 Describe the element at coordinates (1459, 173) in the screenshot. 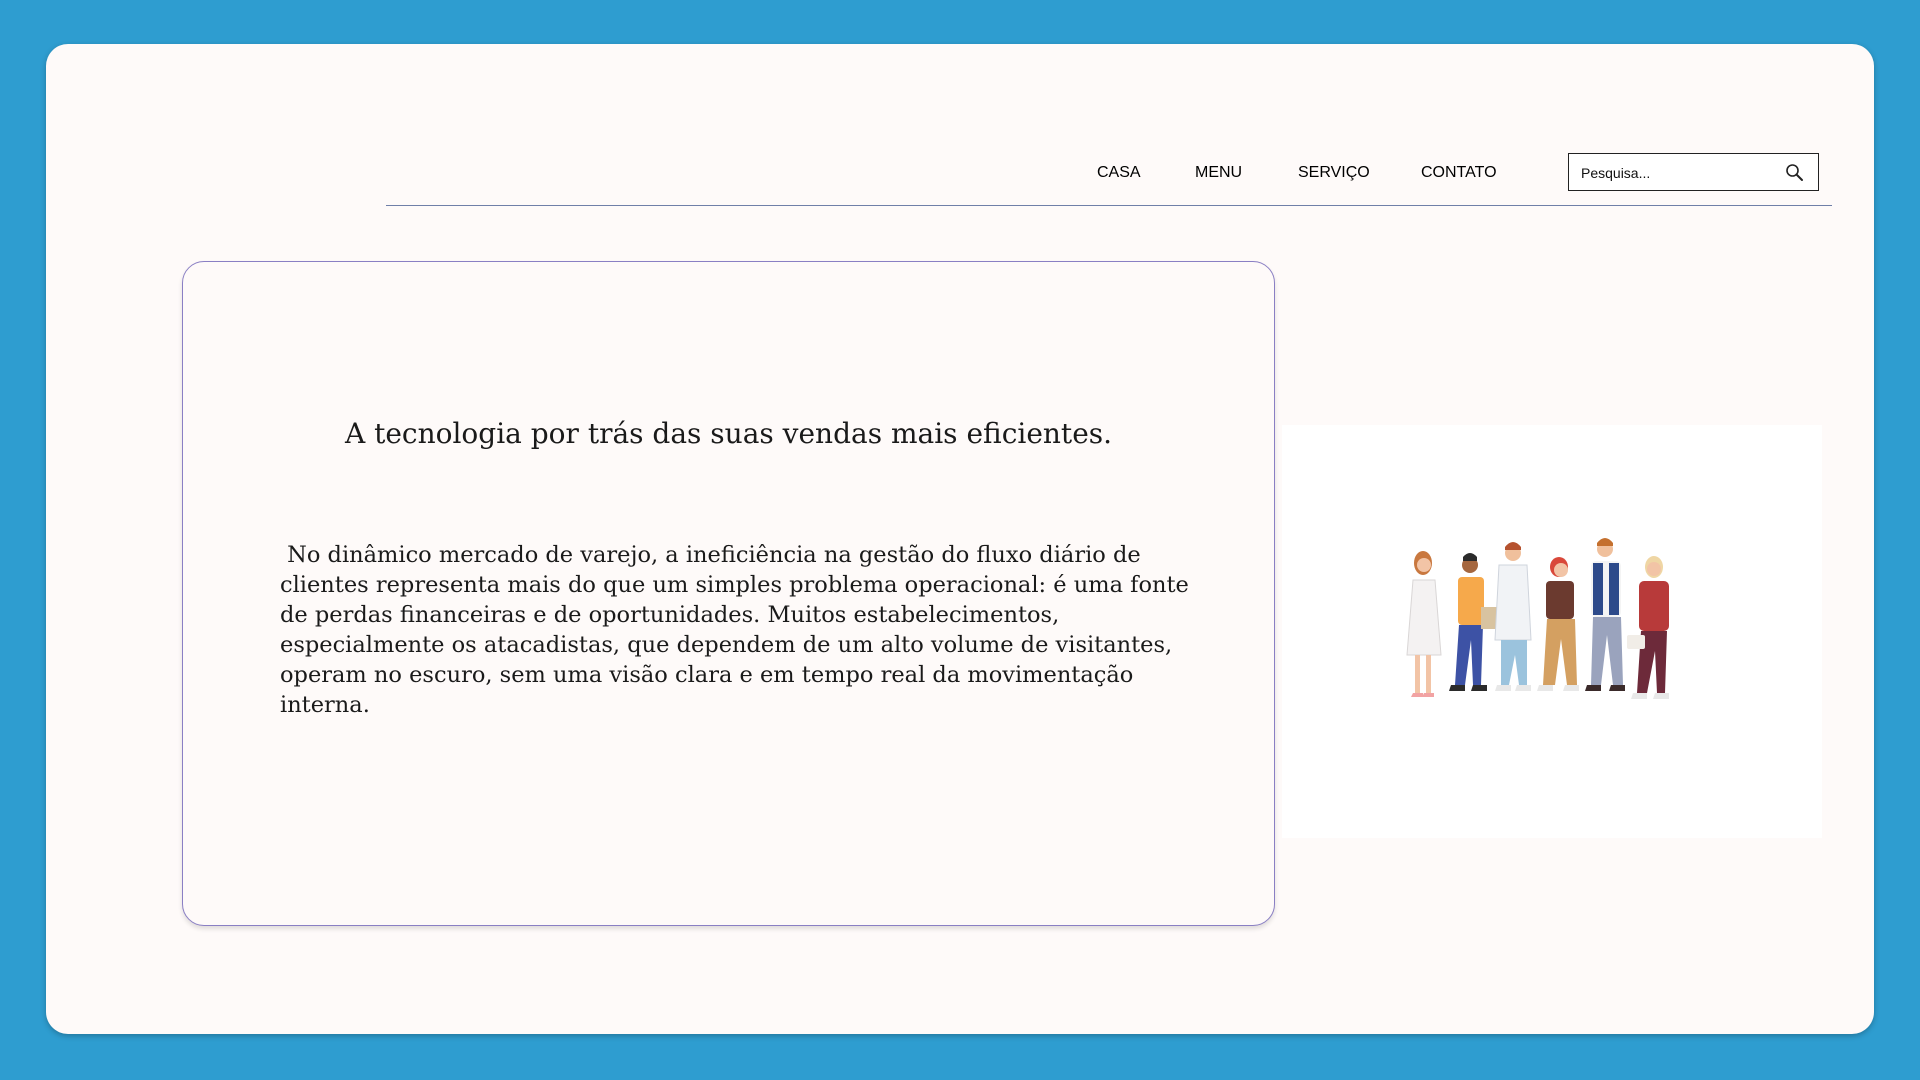

I see `nav-item-contato: CONTATO` at that location.